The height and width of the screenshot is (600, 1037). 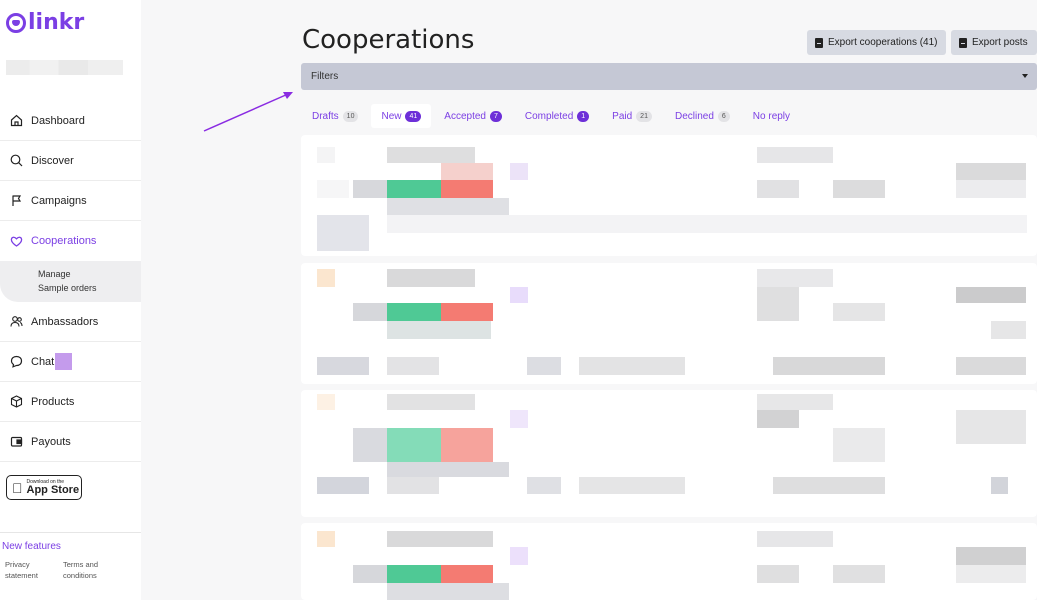 I want to click on export-cooperations-label: Export cooperations (41), so click(x=883, y=42).